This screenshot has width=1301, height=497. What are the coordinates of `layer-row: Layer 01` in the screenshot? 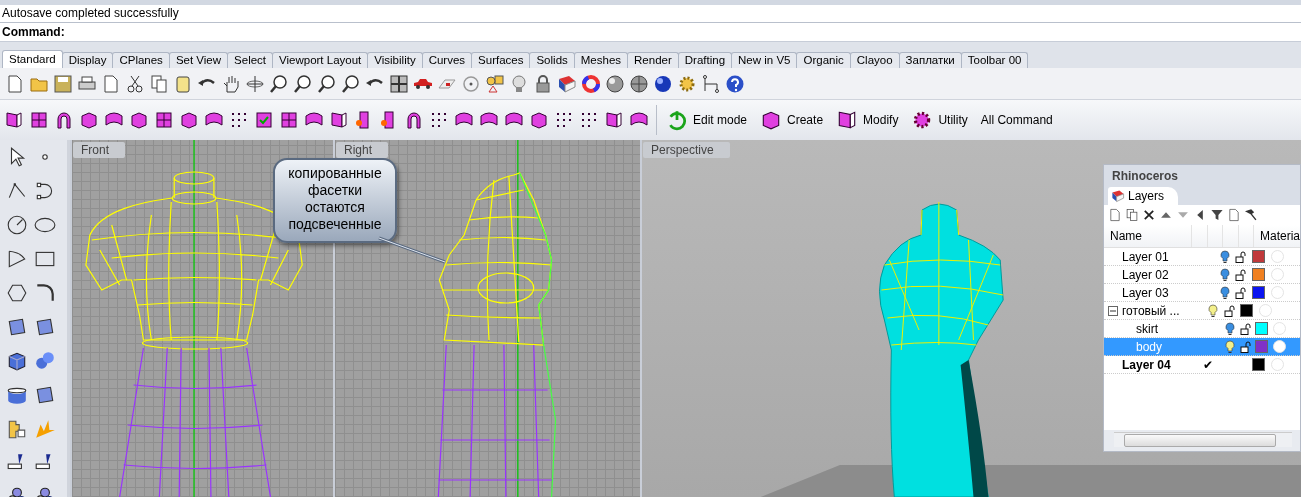 It's located at (1202, 257).